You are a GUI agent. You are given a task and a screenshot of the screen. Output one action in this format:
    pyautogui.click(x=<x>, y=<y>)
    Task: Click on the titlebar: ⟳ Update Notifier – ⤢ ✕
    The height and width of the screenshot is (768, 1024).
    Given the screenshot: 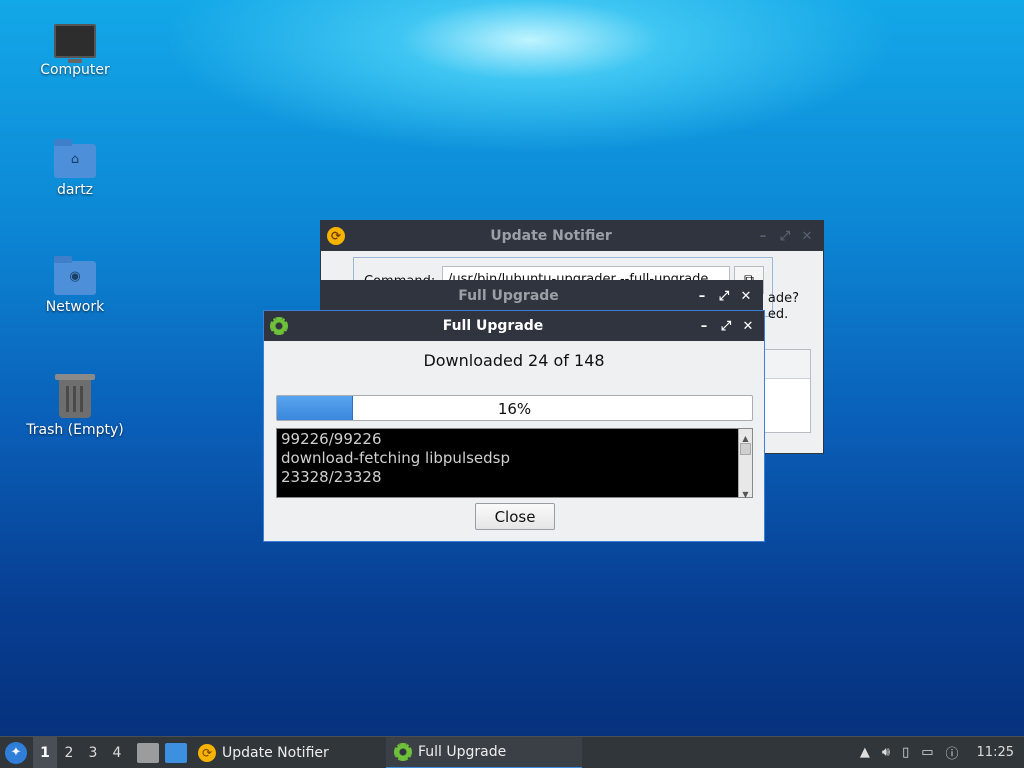 What is the action you would take?
    pyautogui.click(x=572, y=236)
    